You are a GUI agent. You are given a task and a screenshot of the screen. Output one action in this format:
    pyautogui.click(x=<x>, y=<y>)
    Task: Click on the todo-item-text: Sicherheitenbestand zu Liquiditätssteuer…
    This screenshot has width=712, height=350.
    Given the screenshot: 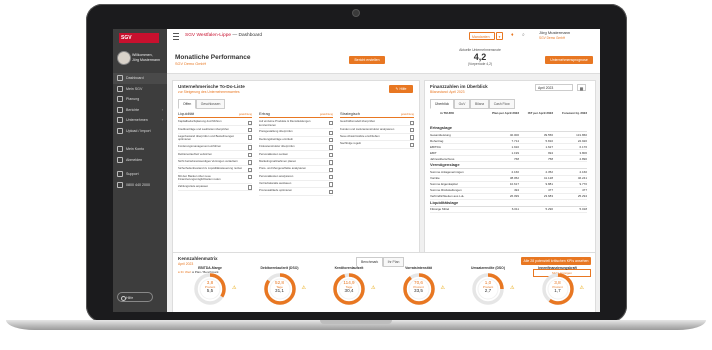 What is the action you would take?
    pyautogui.click(x=210, y=168)
    